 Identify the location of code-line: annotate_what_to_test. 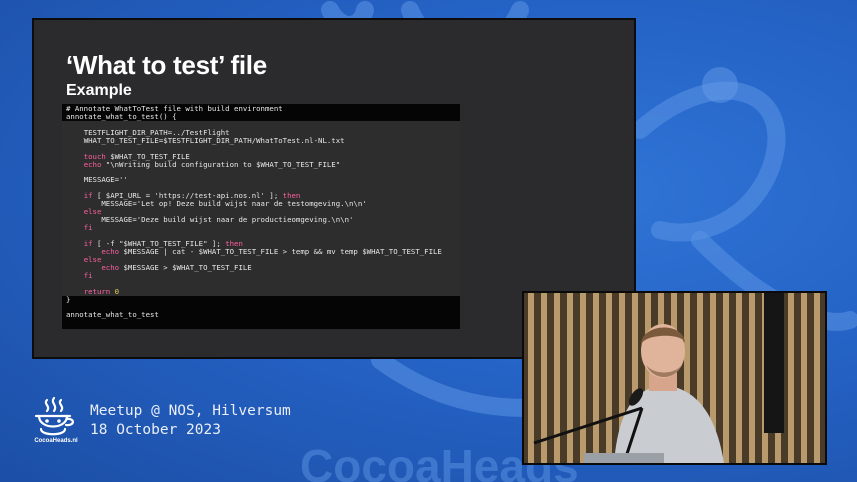
(112, 315).